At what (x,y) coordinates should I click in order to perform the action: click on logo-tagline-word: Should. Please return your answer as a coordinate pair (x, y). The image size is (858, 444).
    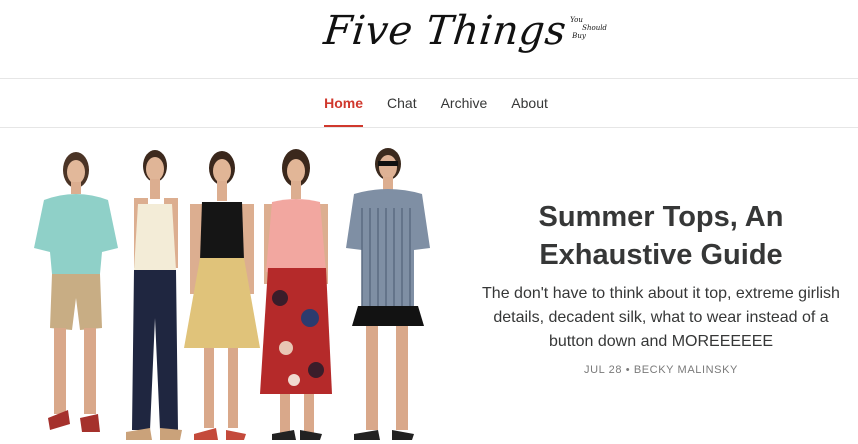
    Looking at the image, I should click on (594, 28).